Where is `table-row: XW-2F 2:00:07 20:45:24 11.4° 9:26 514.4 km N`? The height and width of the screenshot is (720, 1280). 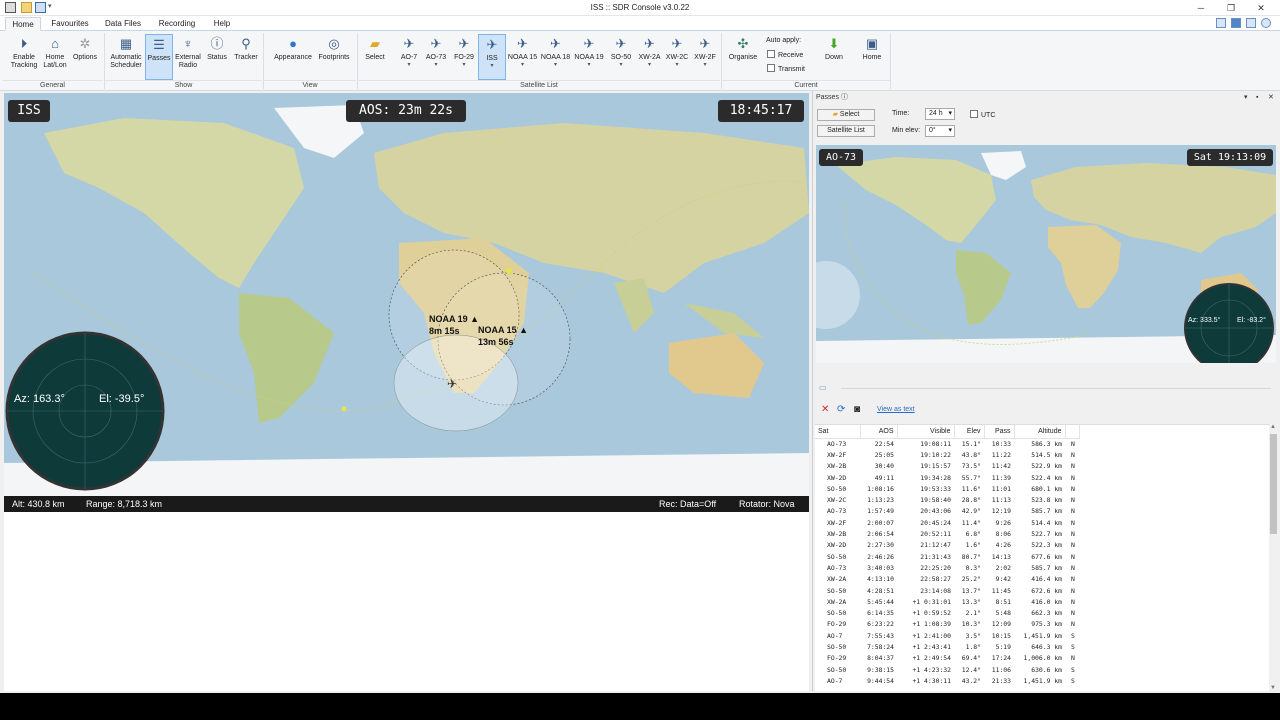
table-row: XW-2F 2:00:07 20:45:24 11.4° 9:26 514.4 km N is located at coordinates (947, 522).